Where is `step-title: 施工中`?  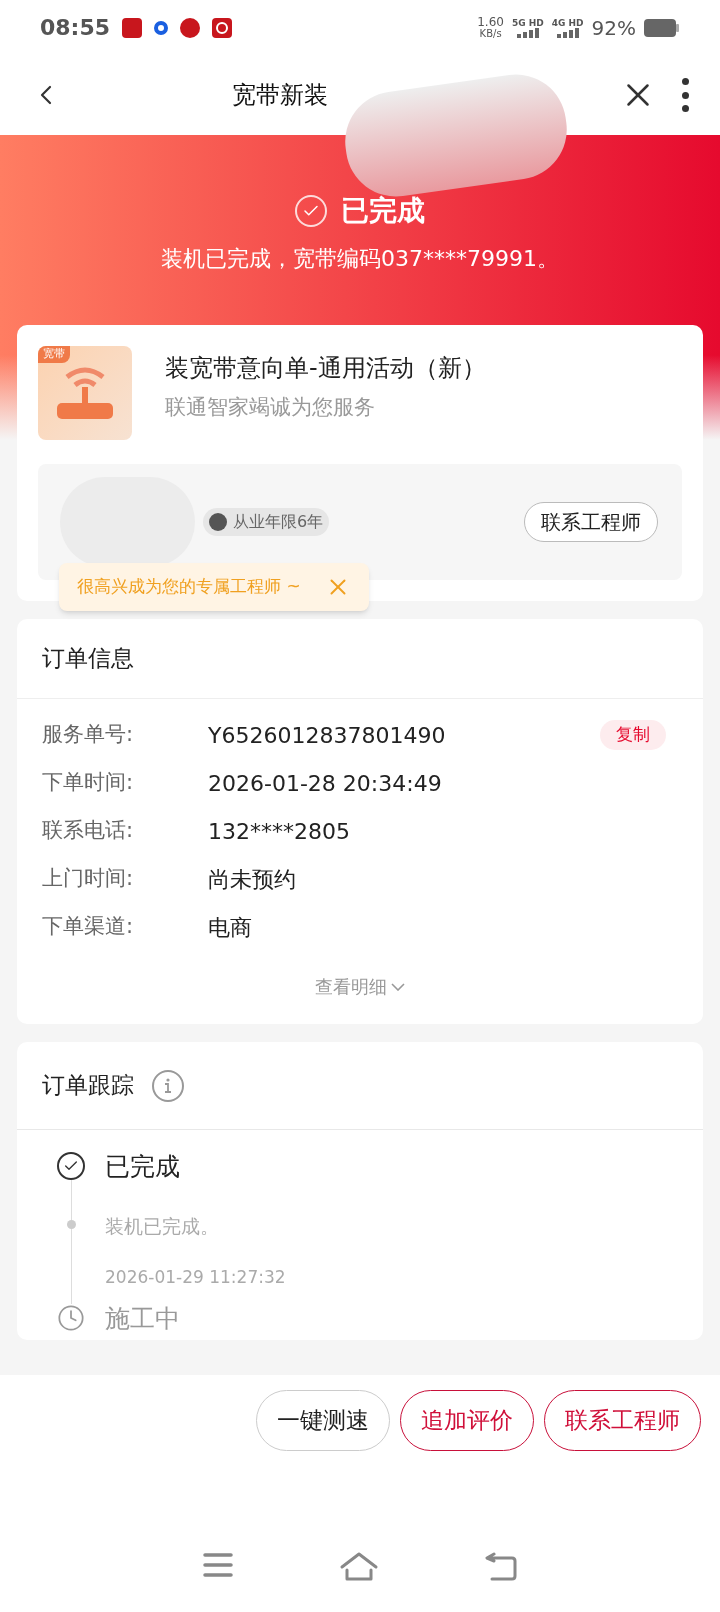 step-title: 施工中 is located at coordinates (142, 1319).